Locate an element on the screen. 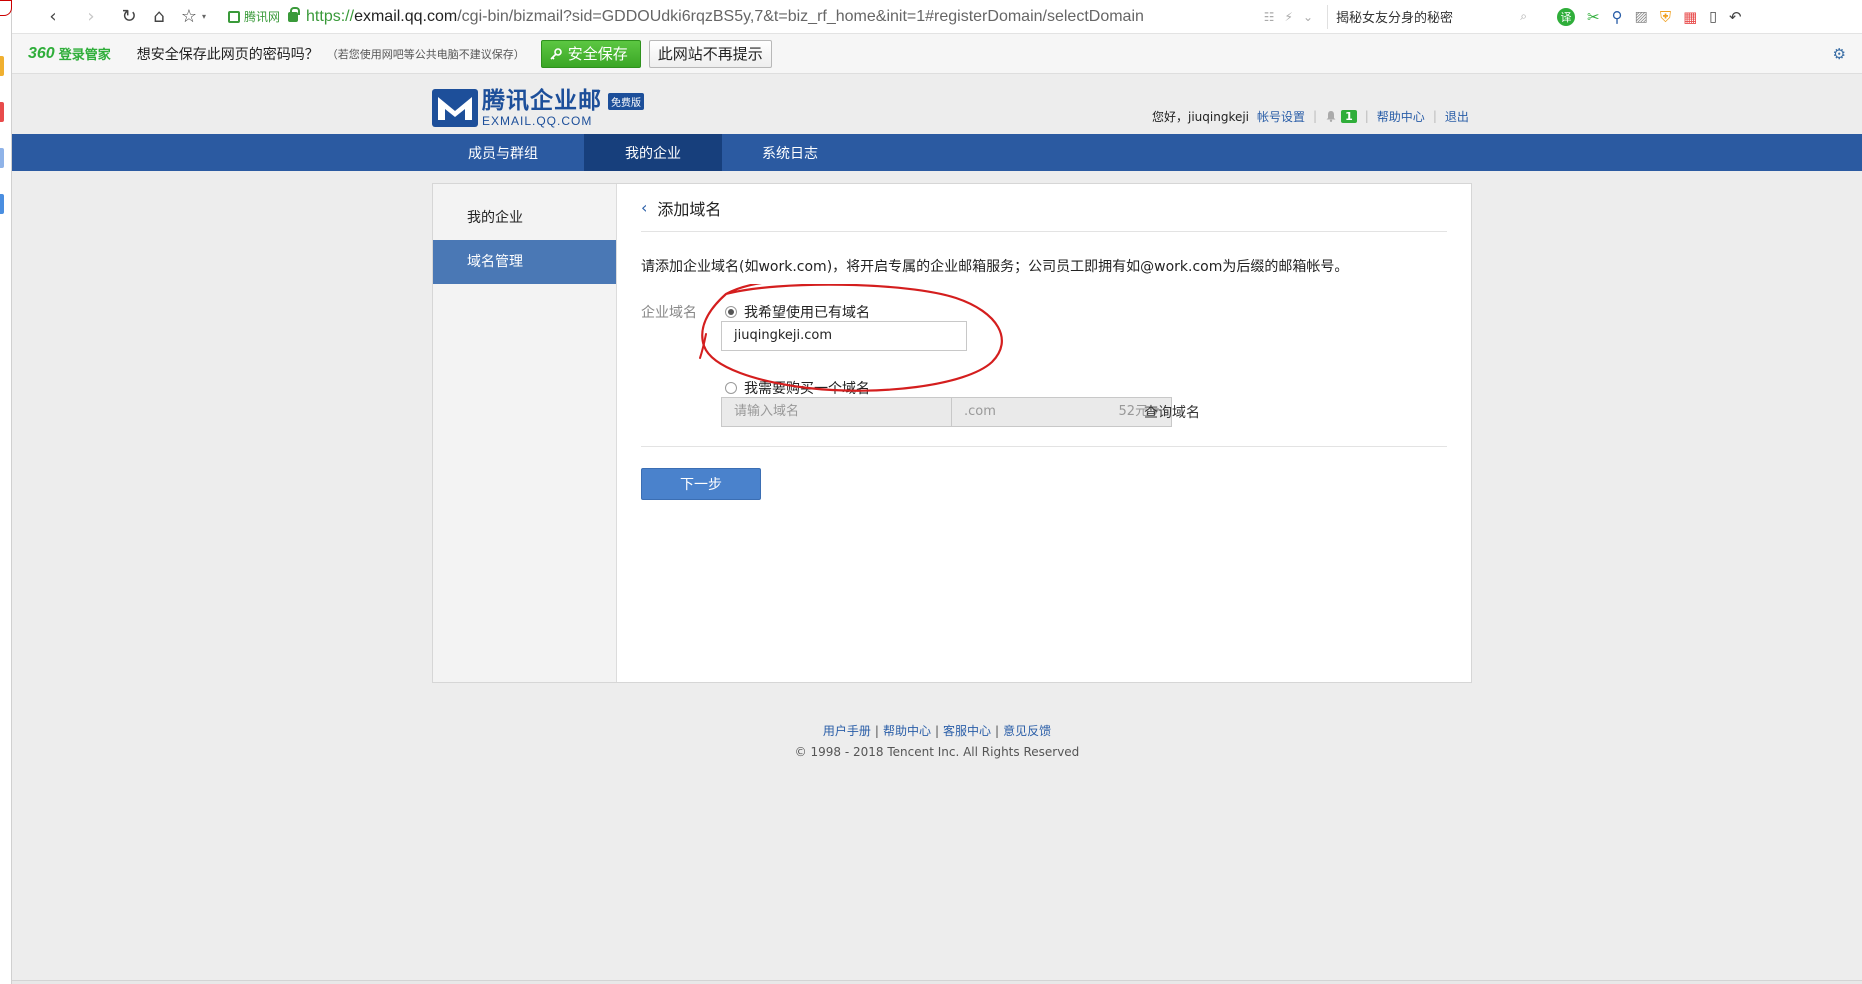  qr-code-icon: ☷ is located at coordinates (1269, 17).